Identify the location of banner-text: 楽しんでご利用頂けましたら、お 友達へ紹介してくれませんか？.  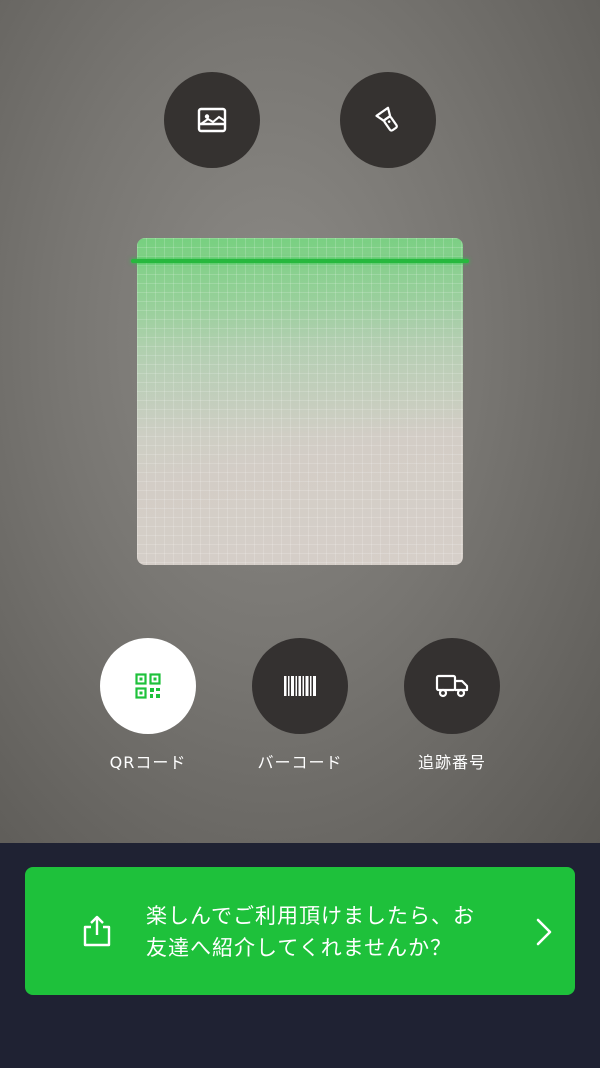
(336, 932).